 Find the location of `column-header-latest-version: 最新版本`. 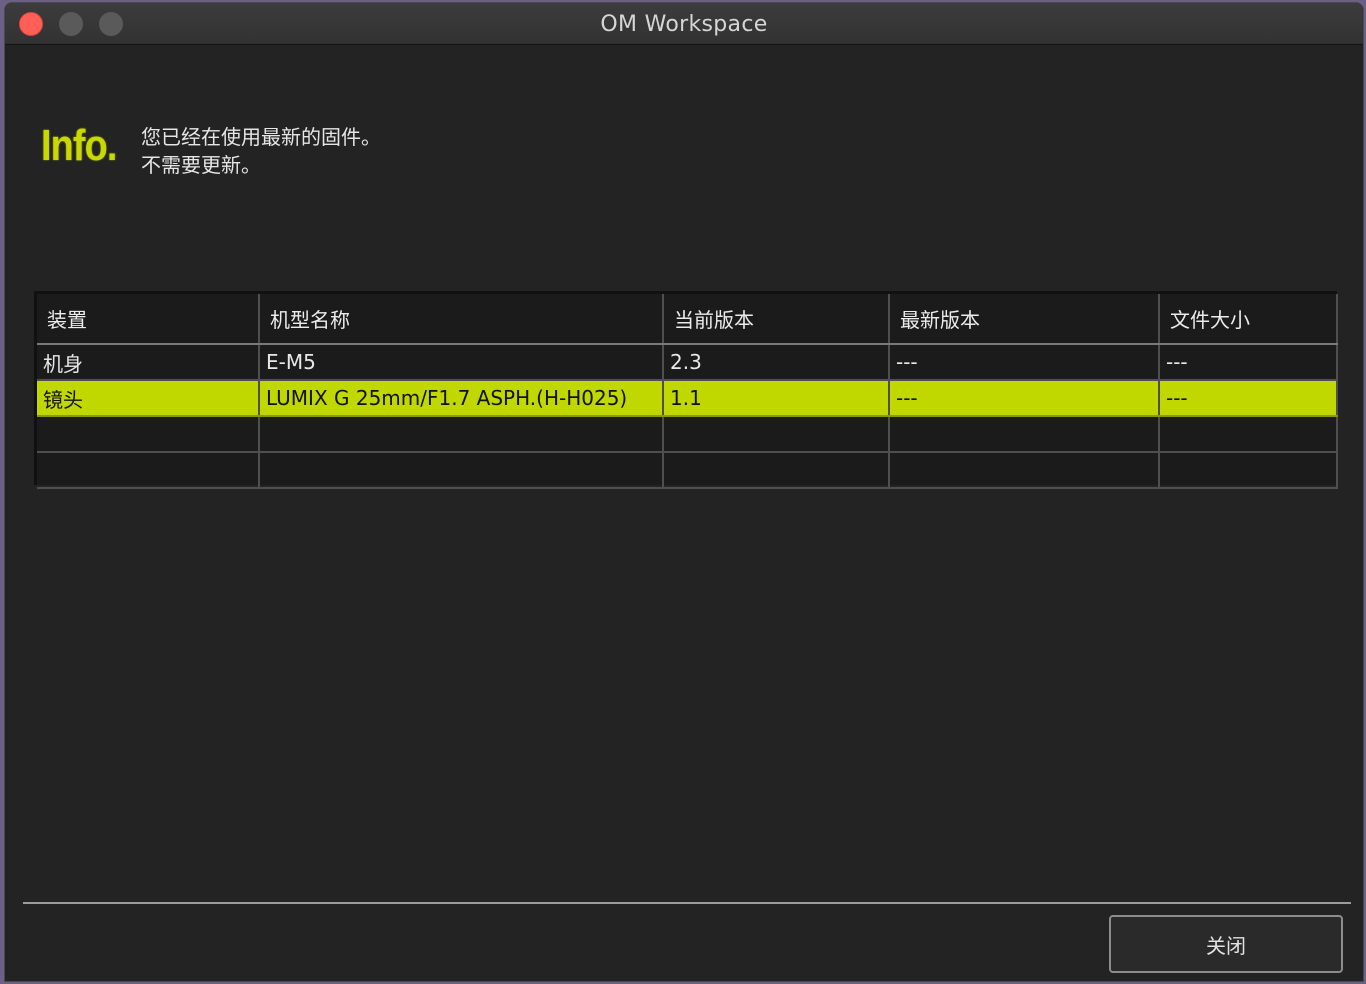

column-header-latest-version: 最新版本 is located at coordinates (1024, 319).